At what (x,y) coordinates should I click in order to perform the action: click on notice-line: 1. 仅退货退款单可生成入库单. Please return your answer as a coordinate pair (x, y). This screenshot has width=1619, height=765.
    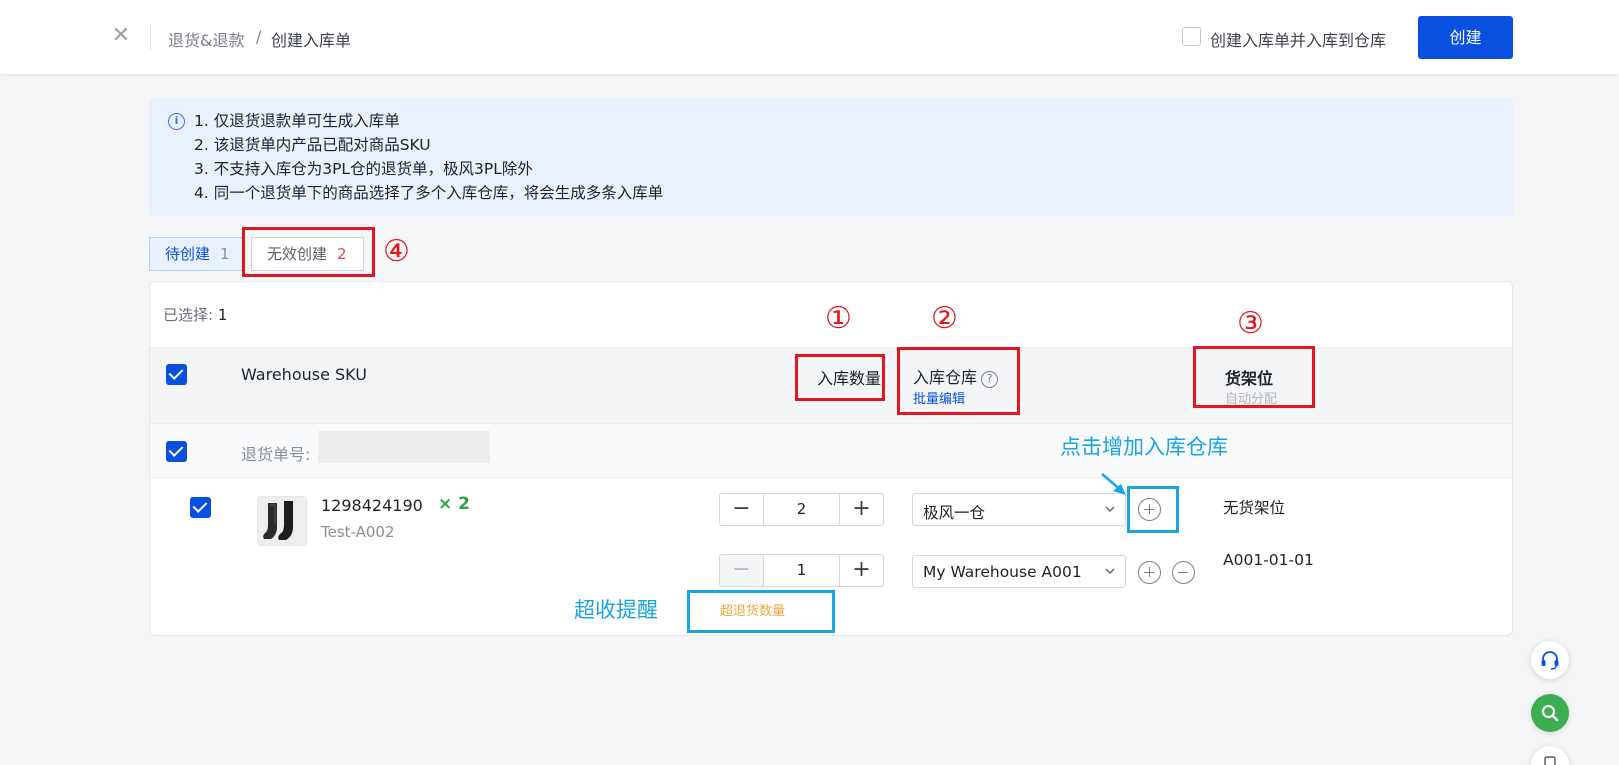
    Looking at the image, I should click on (297, 121).